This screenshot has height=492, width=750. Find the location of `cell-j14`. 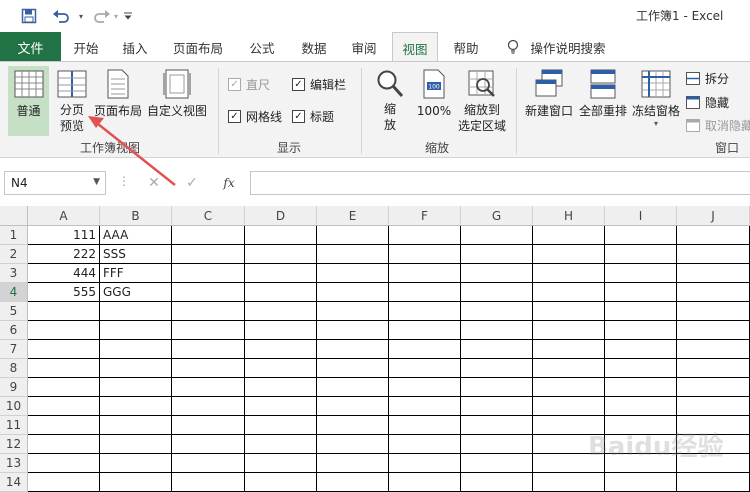

cell-j14 is located at coordinates (713, 482).